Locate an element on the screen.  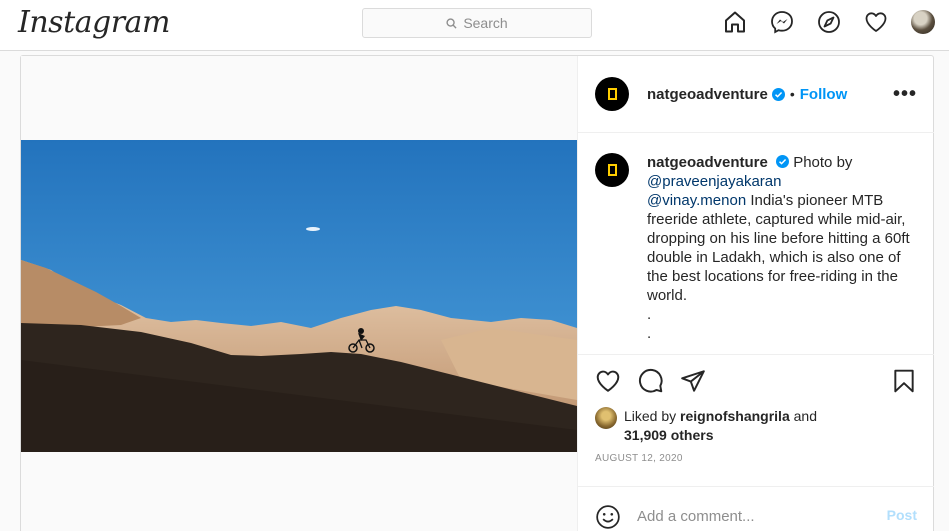
save-bookmark-icon is located at coordinates (904, 381).